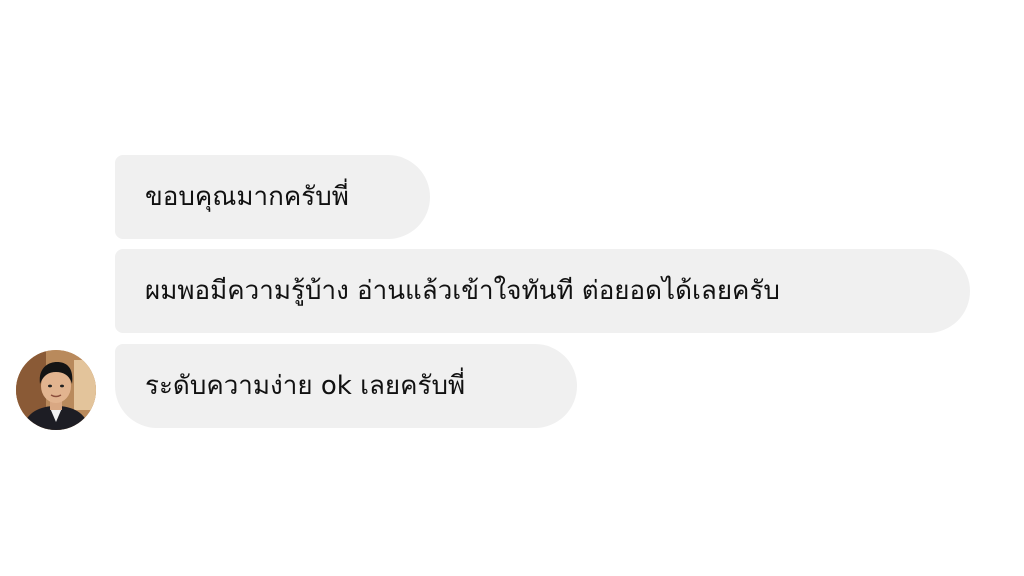  I want to click on avatar-photo-icon, so click(56, 390).